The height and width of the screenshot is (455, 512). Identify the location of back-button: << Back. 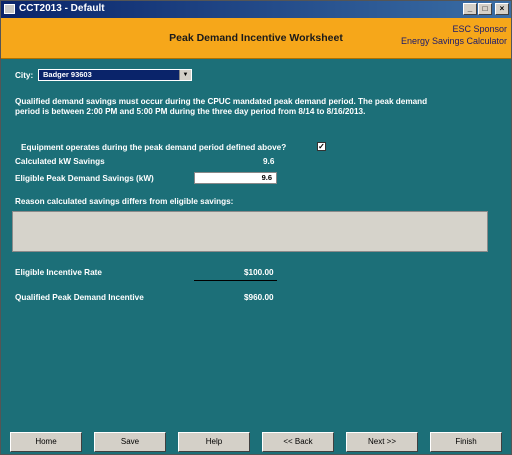
(298, 442).